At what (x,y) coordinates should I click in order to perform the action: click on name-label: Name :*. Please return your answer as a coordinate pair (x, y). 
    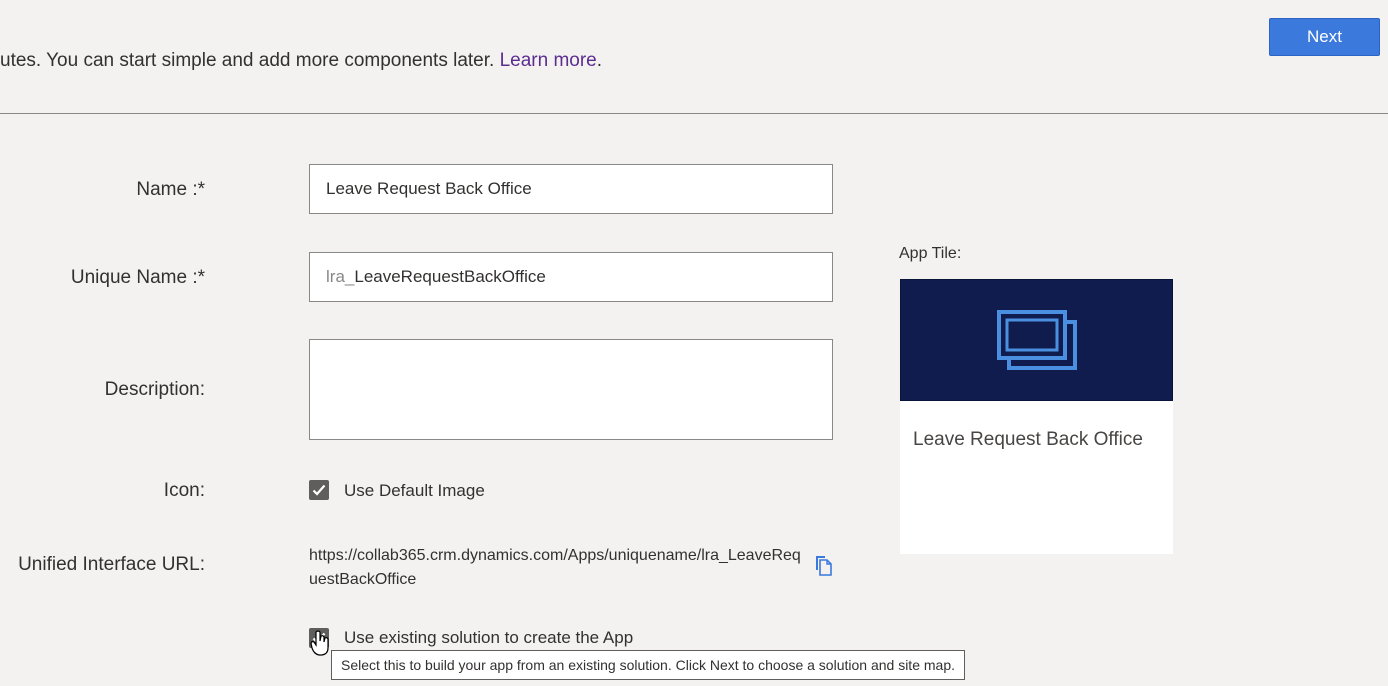
    Looking at the image, I should click on (170, 189).